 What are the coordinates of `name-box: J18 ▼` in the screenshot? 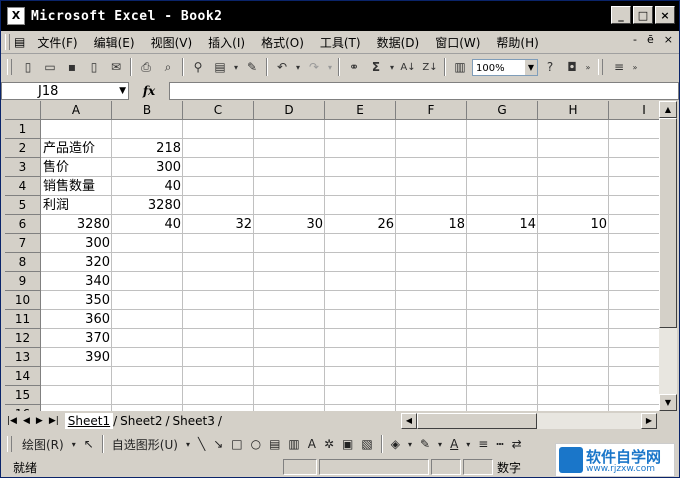 It's located at (65, 91).